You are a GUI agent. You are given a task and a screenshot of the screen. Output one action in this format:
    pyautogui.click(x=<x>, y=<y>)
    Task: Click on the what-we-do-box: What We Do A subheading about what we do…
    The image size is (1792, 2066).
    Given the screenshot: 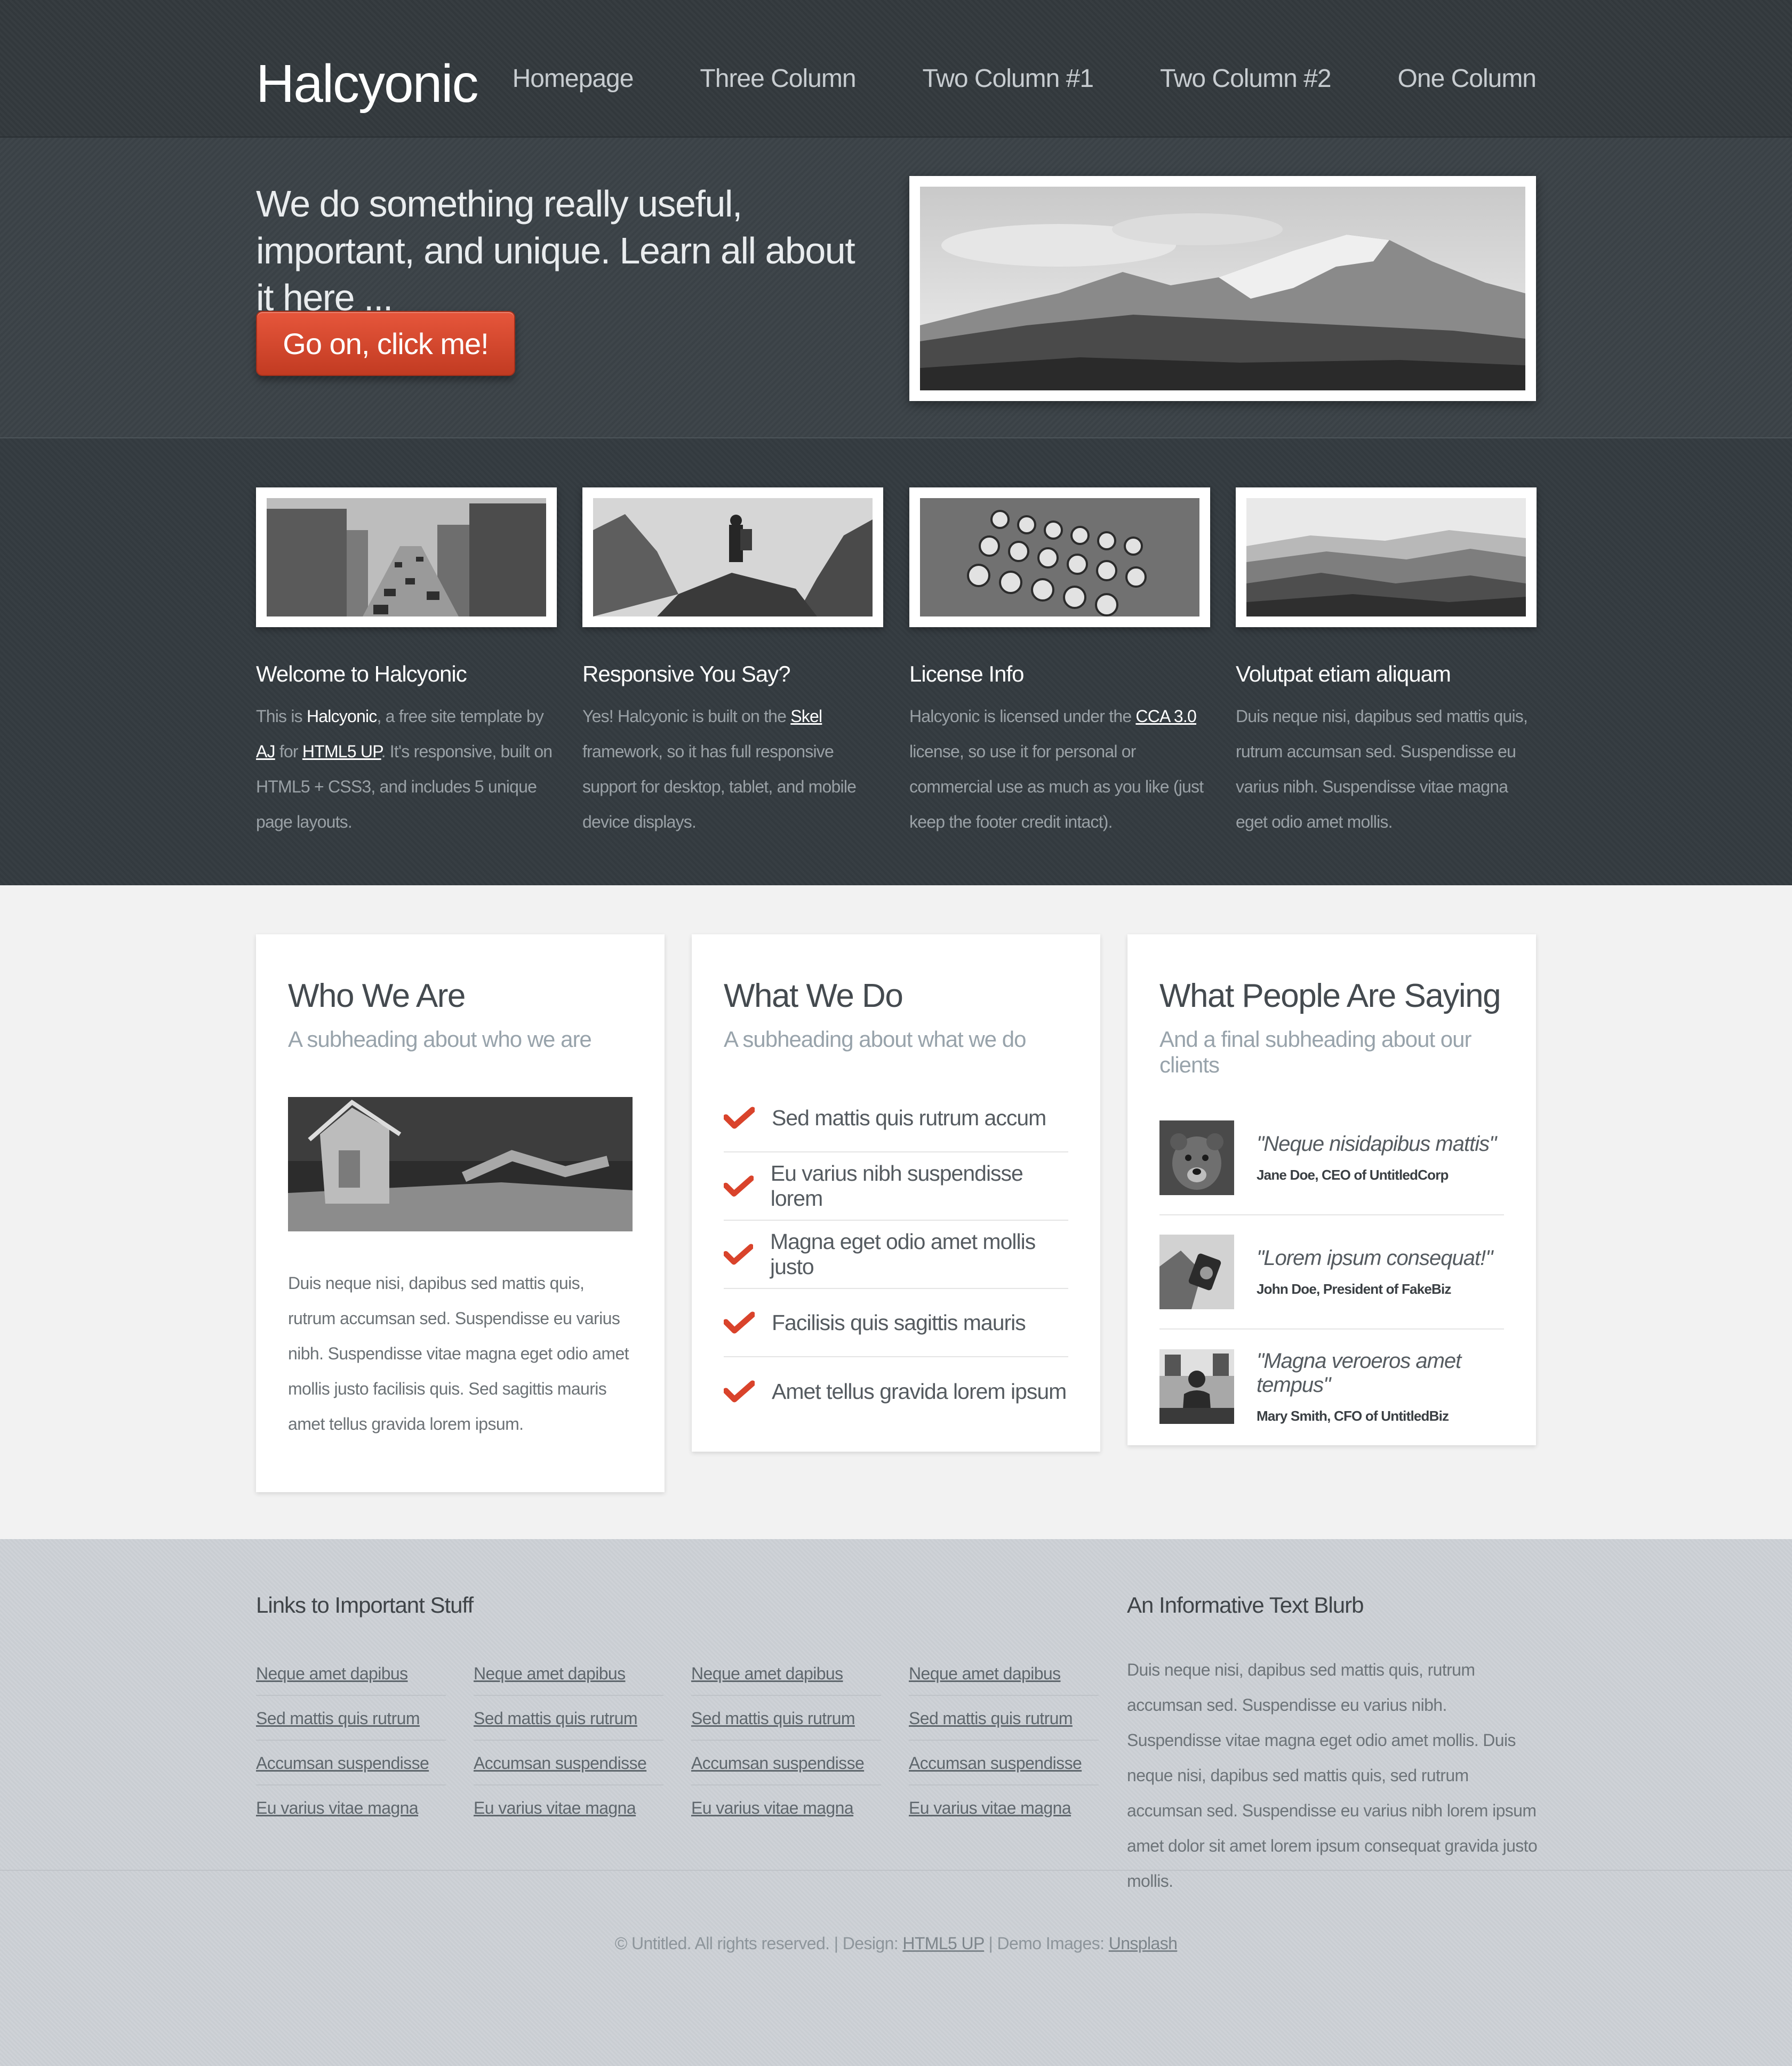 What is the action you would take?
    pyautogui.click(x=896, y=1193)
    